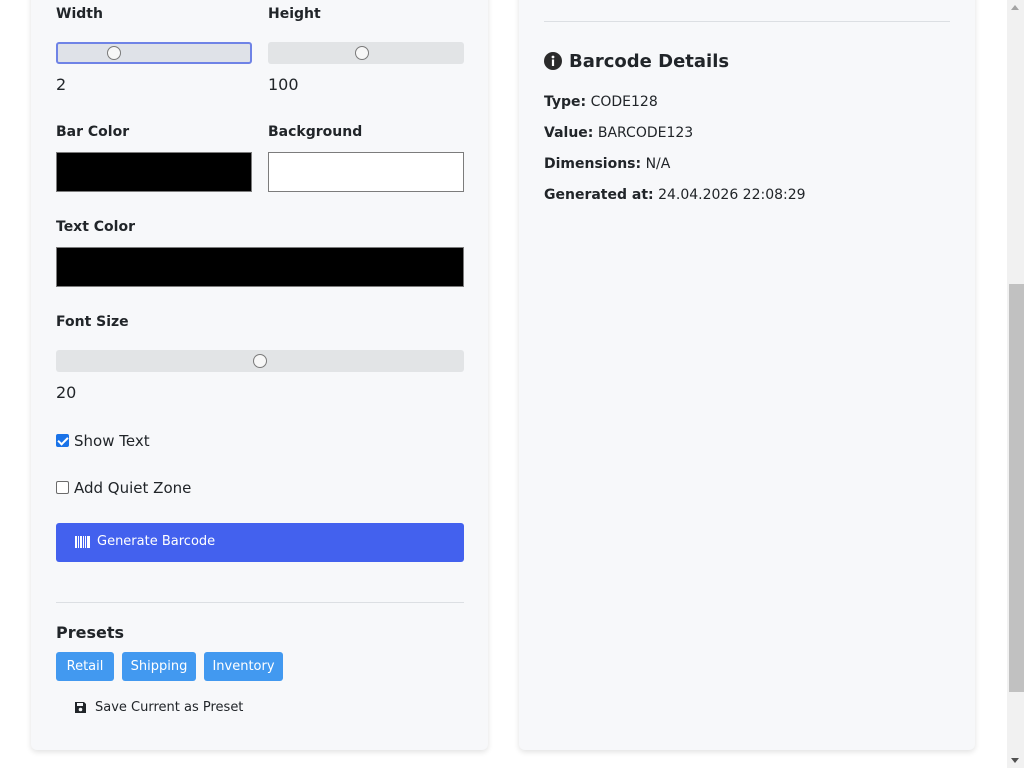  Describe the element at coordinates (260, 267) in the screenshot. I see `text-color-picker` at that location.